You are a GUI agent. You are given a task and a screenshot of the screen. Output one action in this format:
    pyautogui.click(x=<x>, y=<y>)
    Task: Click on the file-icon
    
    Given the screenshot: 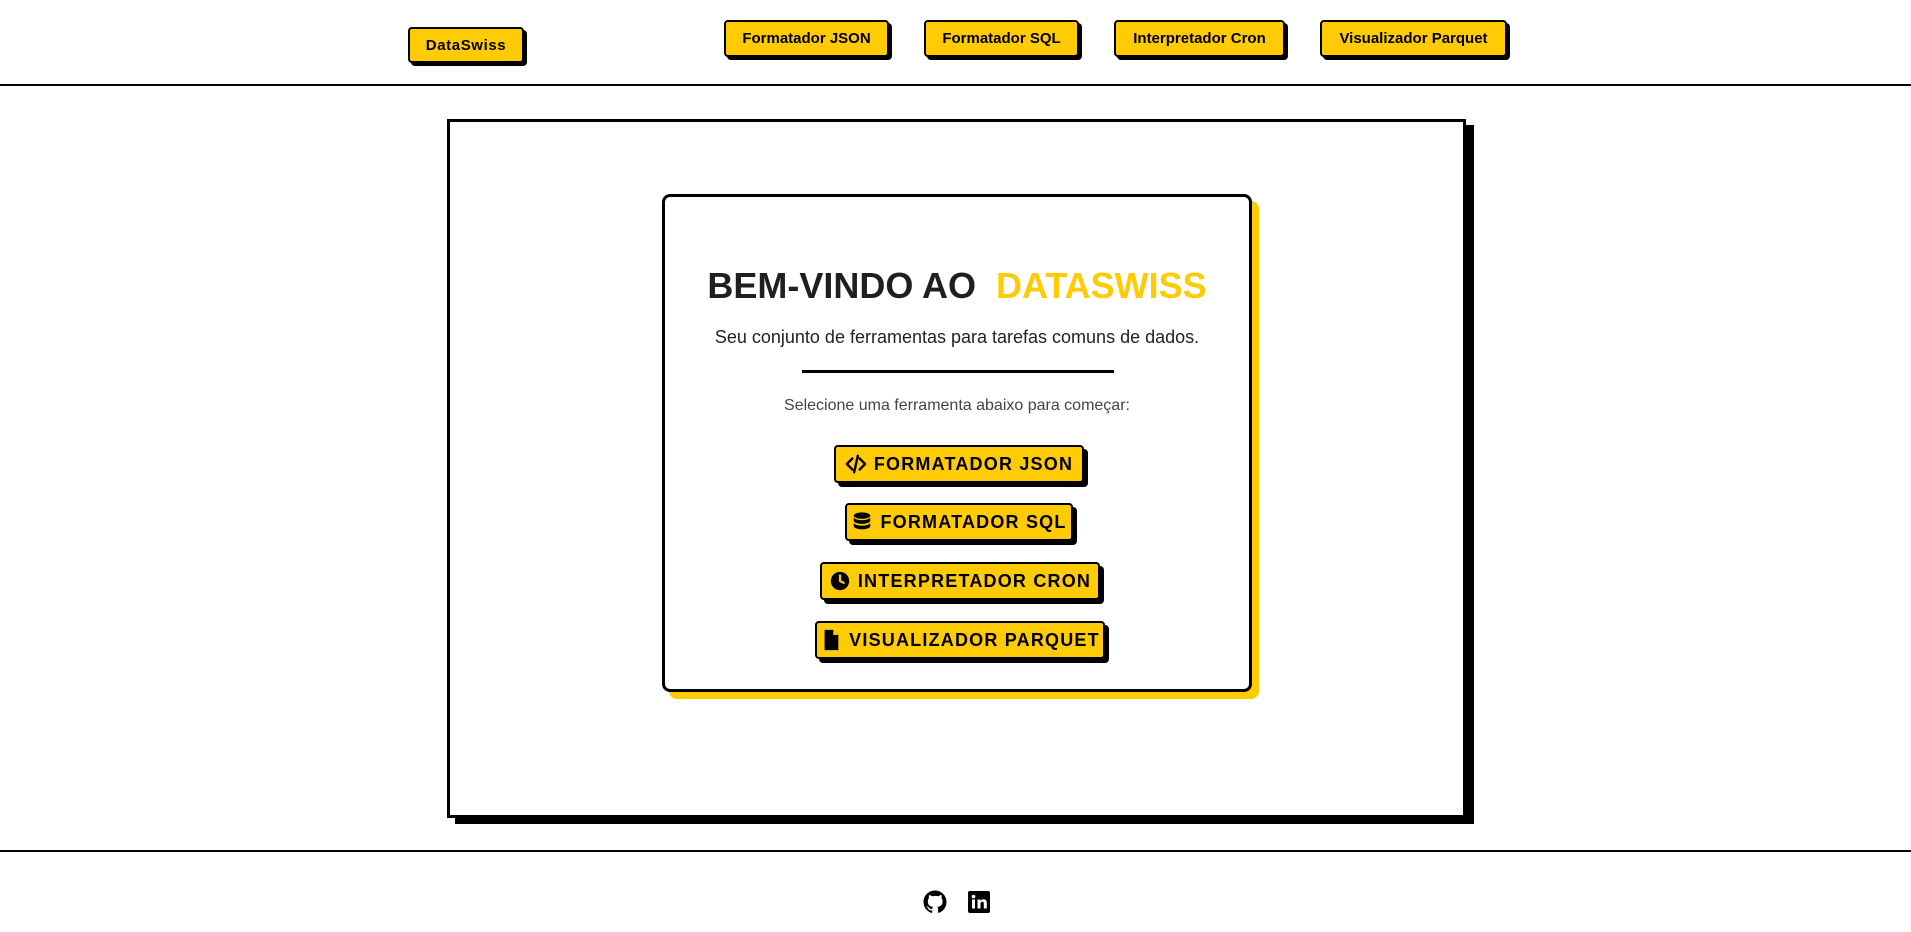 What is the action you would take?
    pyautogui.click(x=831, y=640)
    